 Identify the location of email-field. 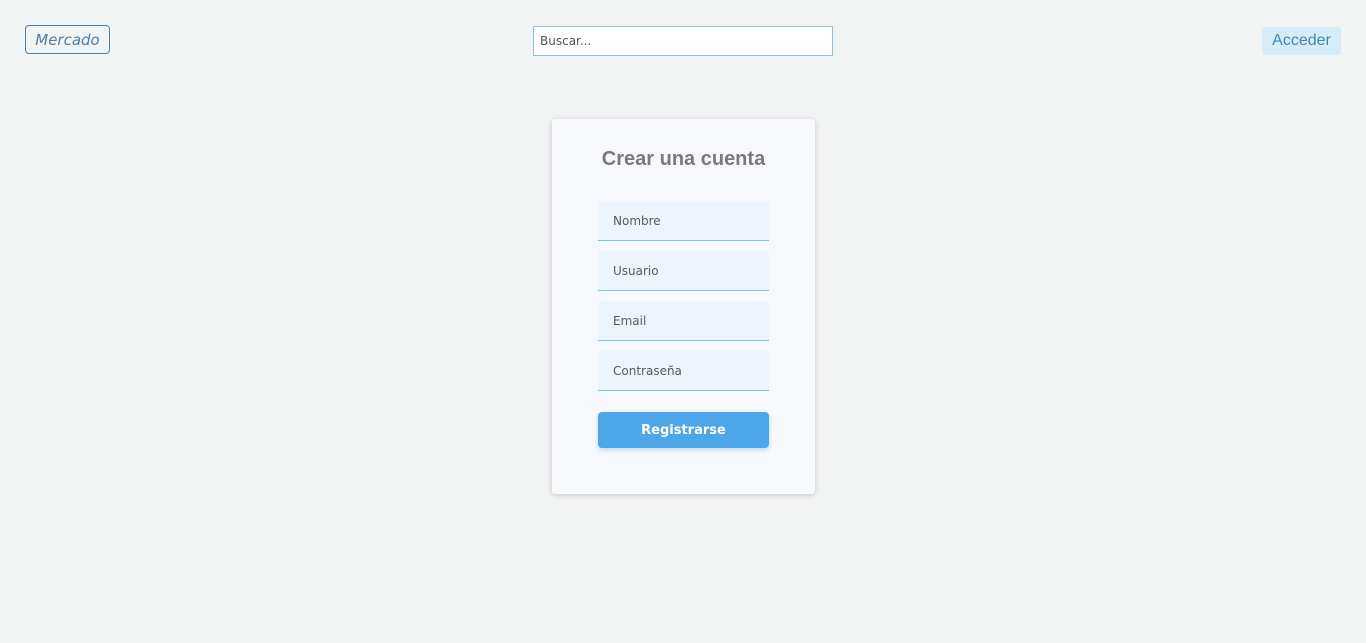
(683, 321).